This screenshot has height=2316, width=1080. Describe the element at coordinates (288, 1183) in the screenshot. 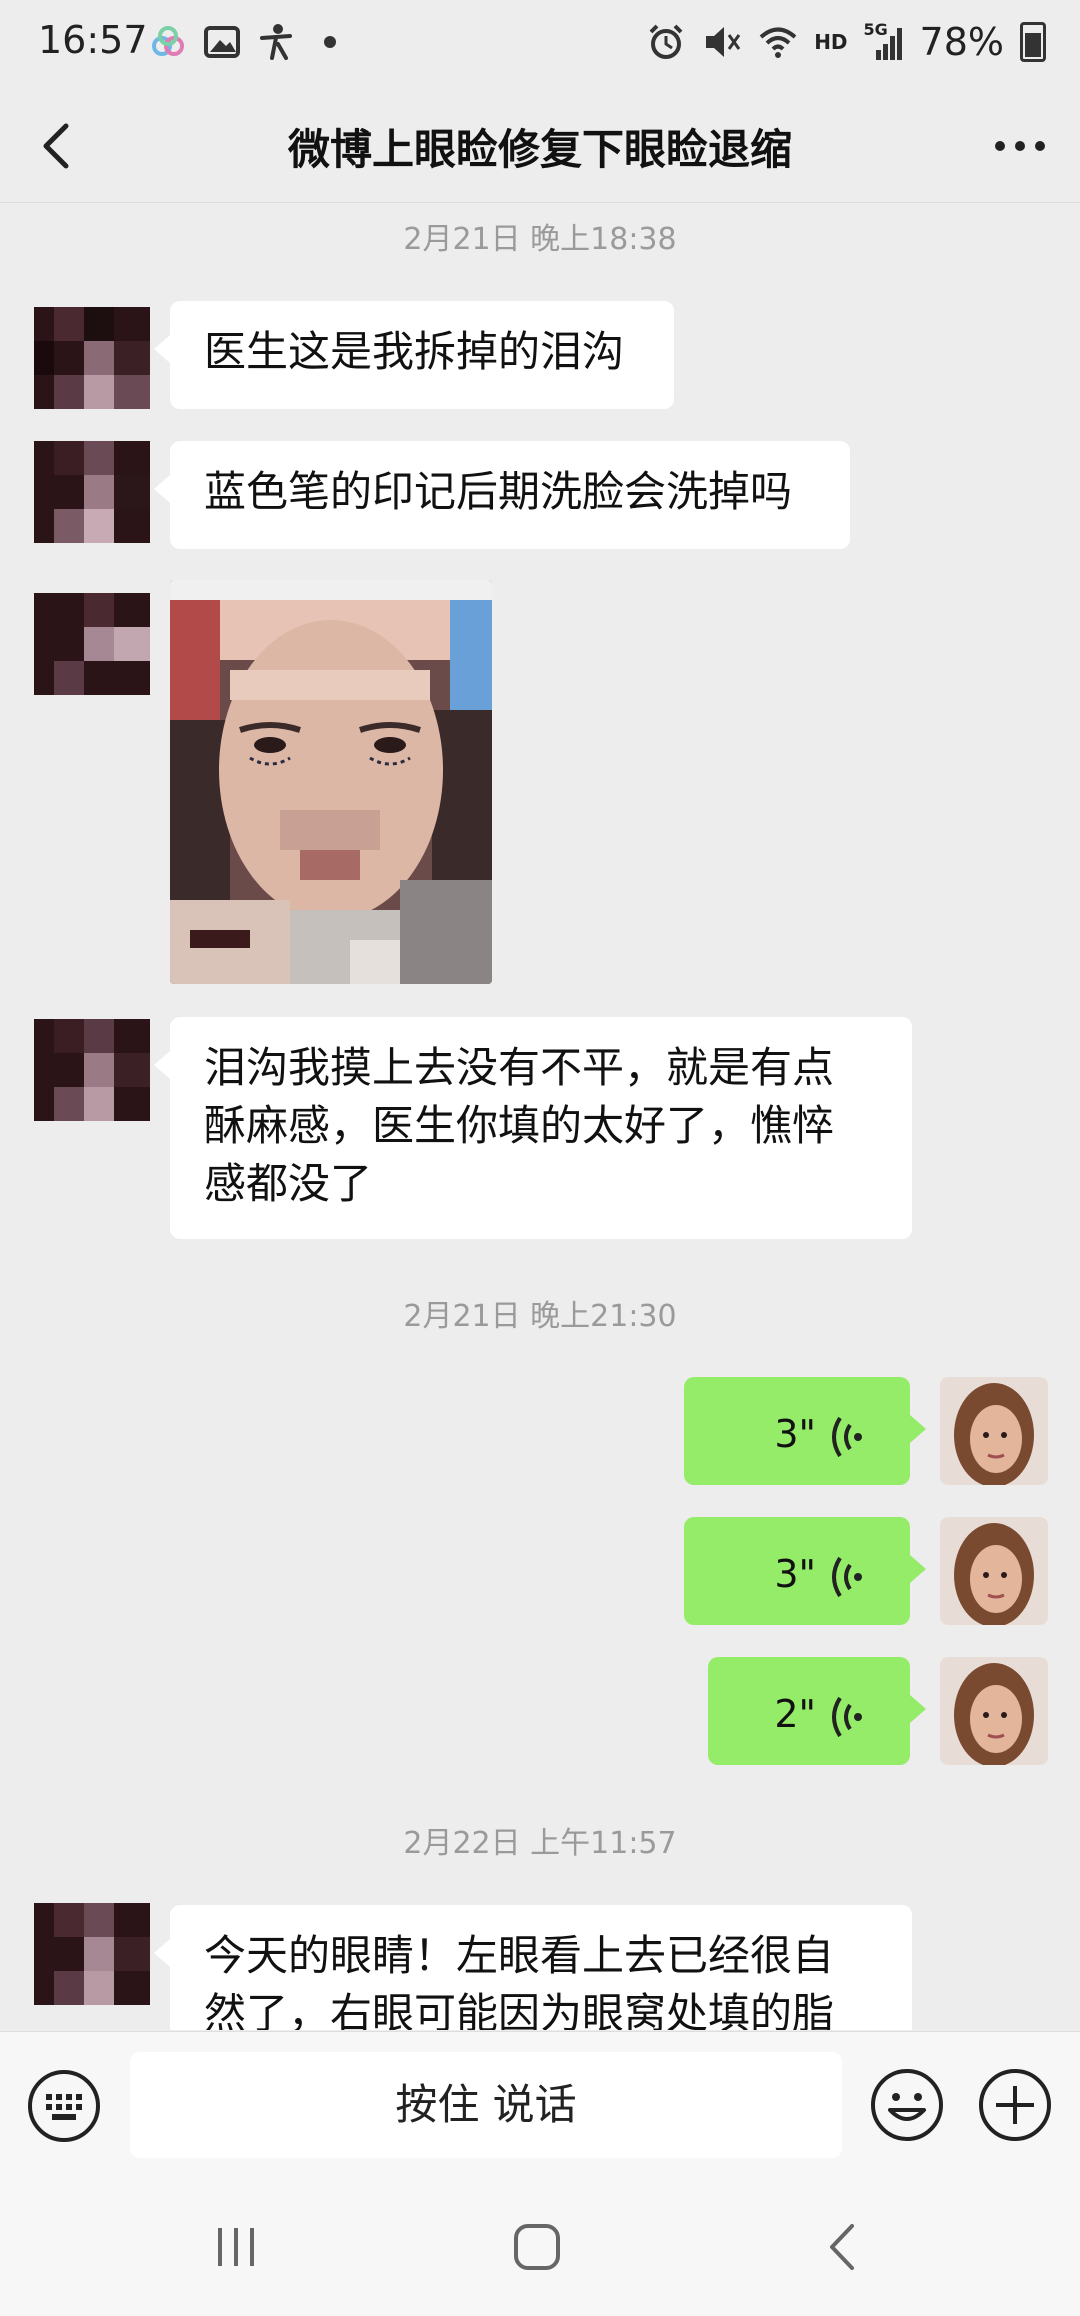

I see `message-text-line: 感都没了` at that location.